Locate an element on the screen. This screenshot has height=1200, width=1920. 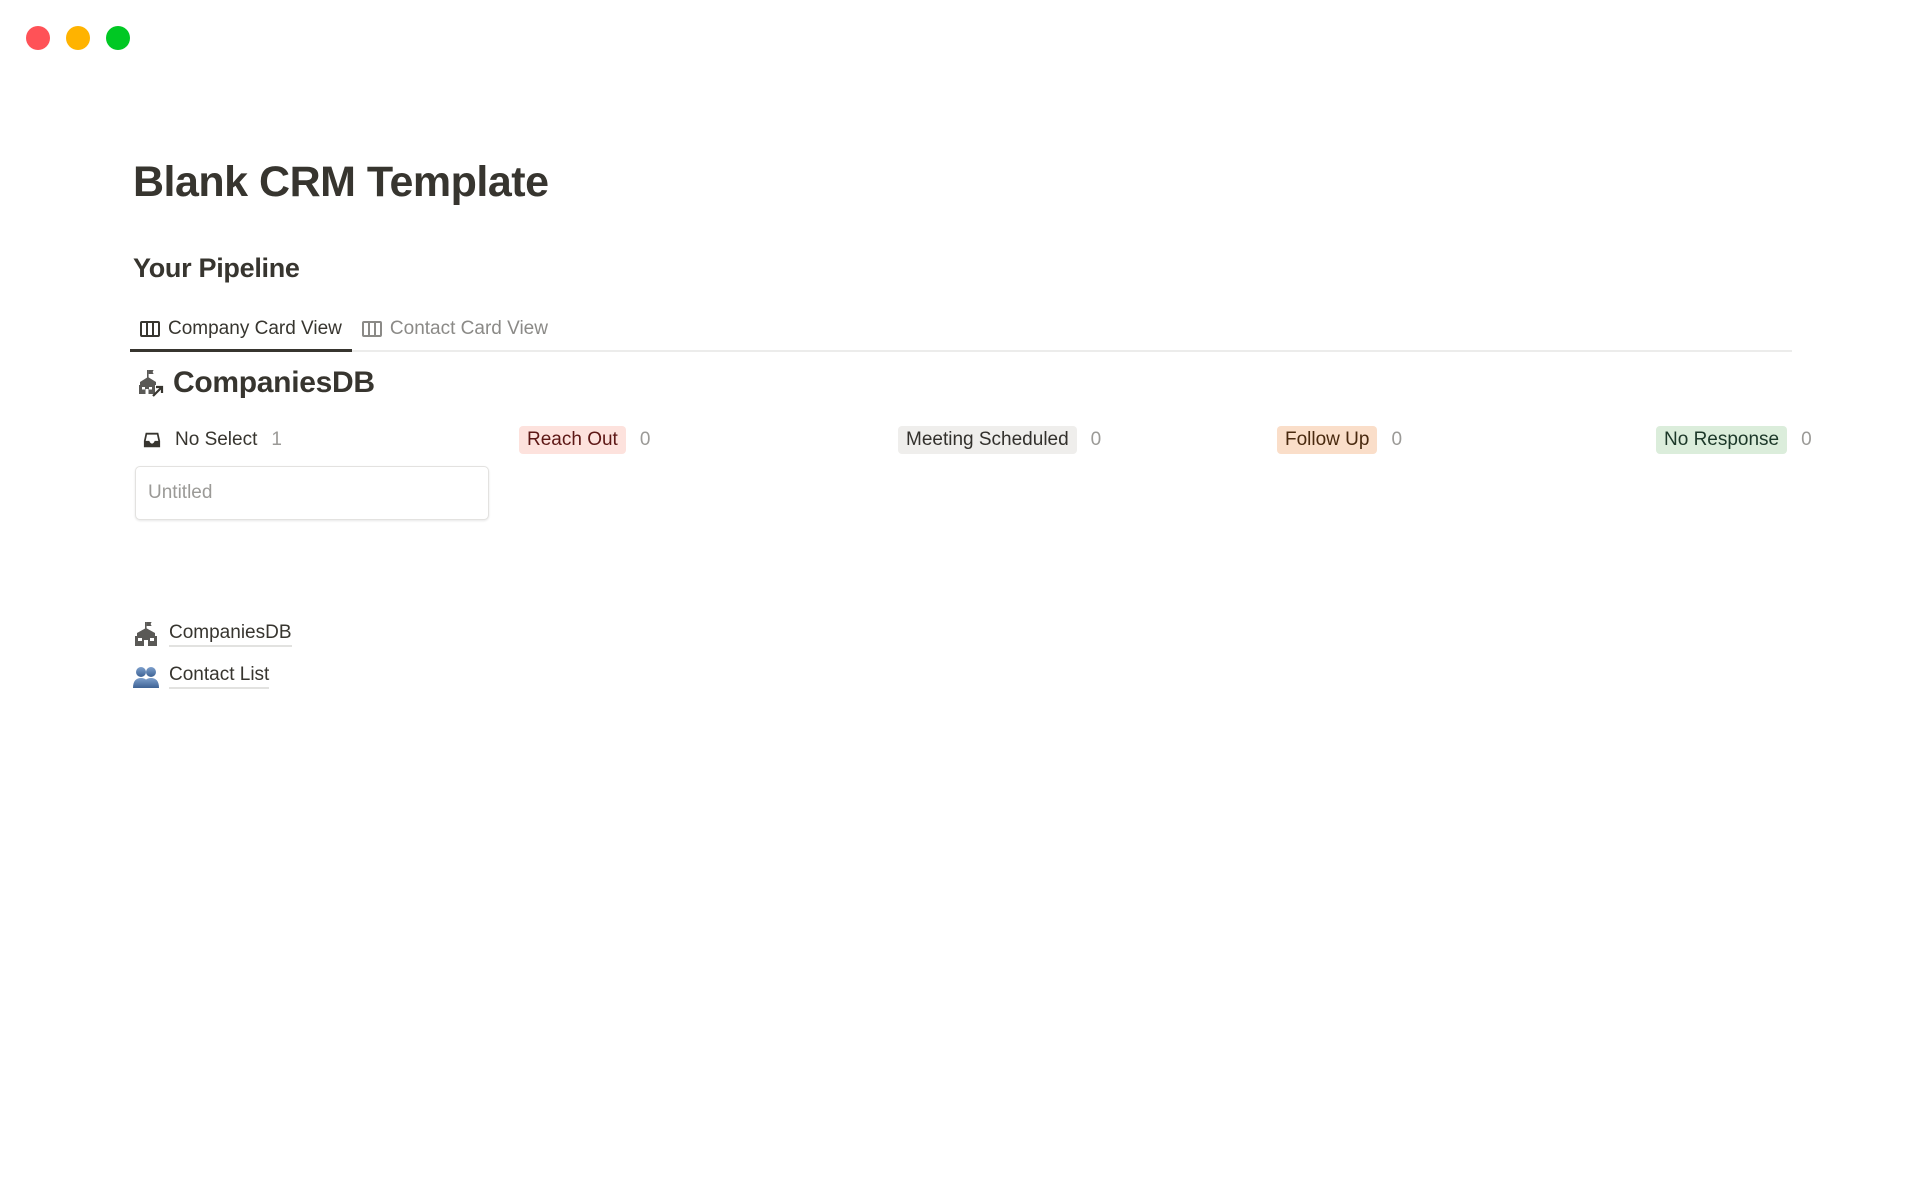
group-no-response: No Response 0 is located at coordinates (1734, 440).